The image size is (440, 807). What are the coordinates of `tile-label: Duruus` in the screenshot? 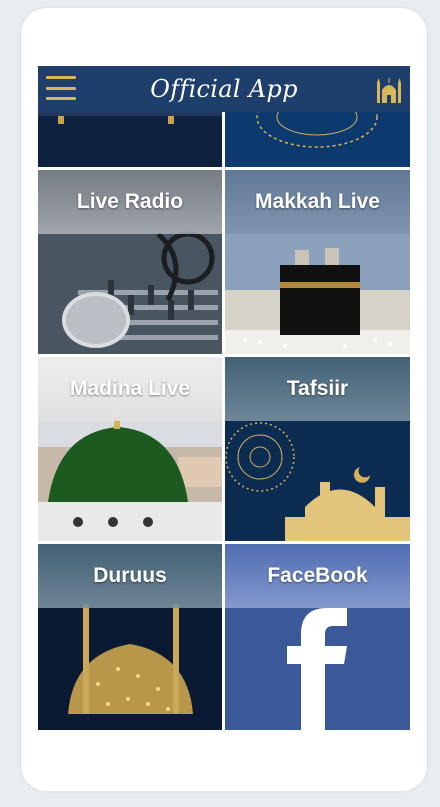 It's located at (130, 576).